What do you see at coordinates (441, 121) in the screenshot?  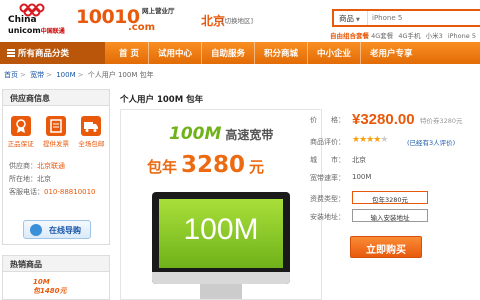 I see `coupon-note: 特价券3280元` at bounding box center [441, 121].